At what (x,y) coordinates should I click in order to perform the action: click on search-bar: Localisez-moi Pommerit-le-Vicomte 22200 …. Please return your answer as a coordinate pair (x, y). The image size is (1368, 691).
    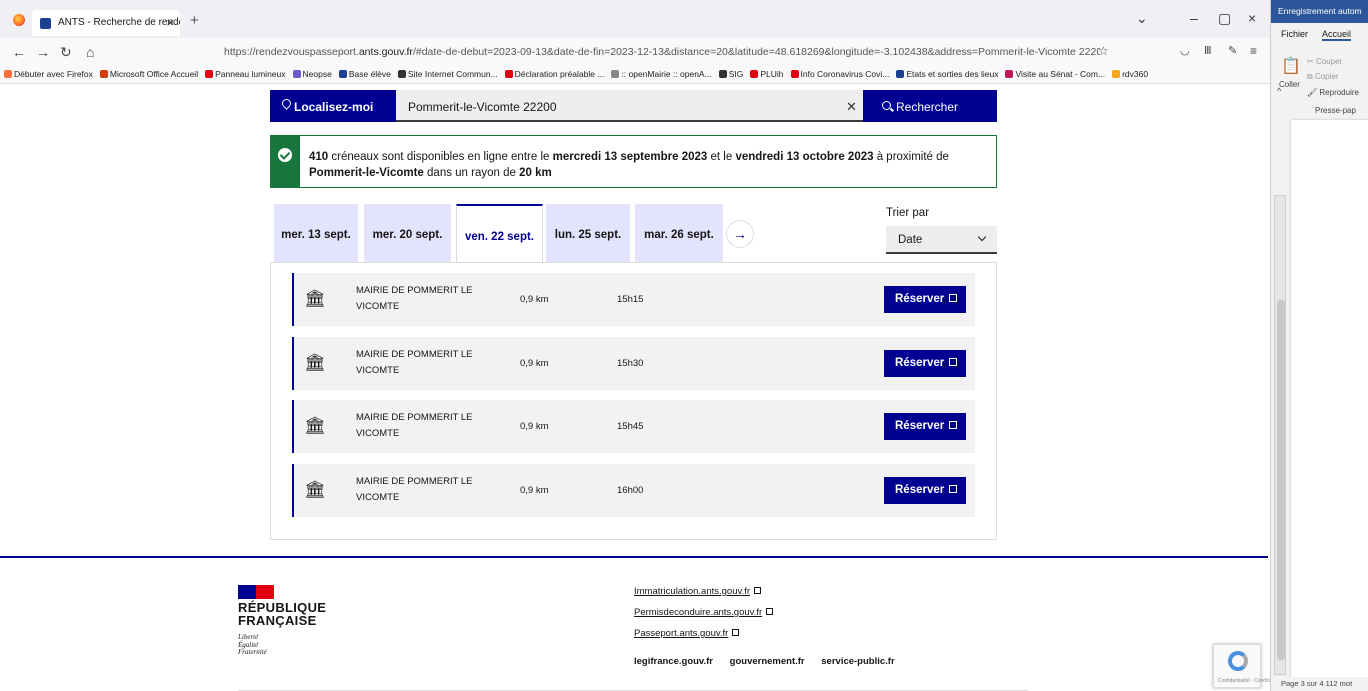
    Looking at the image, I should click on (633, 106).